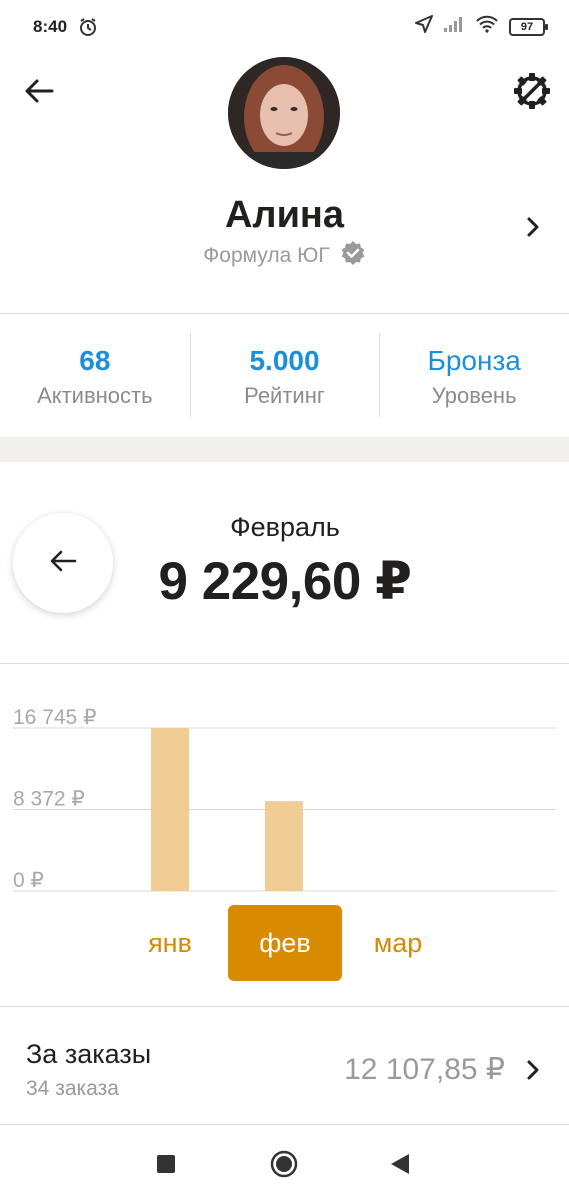  I want to click on gear-icon, so click(532, 93).